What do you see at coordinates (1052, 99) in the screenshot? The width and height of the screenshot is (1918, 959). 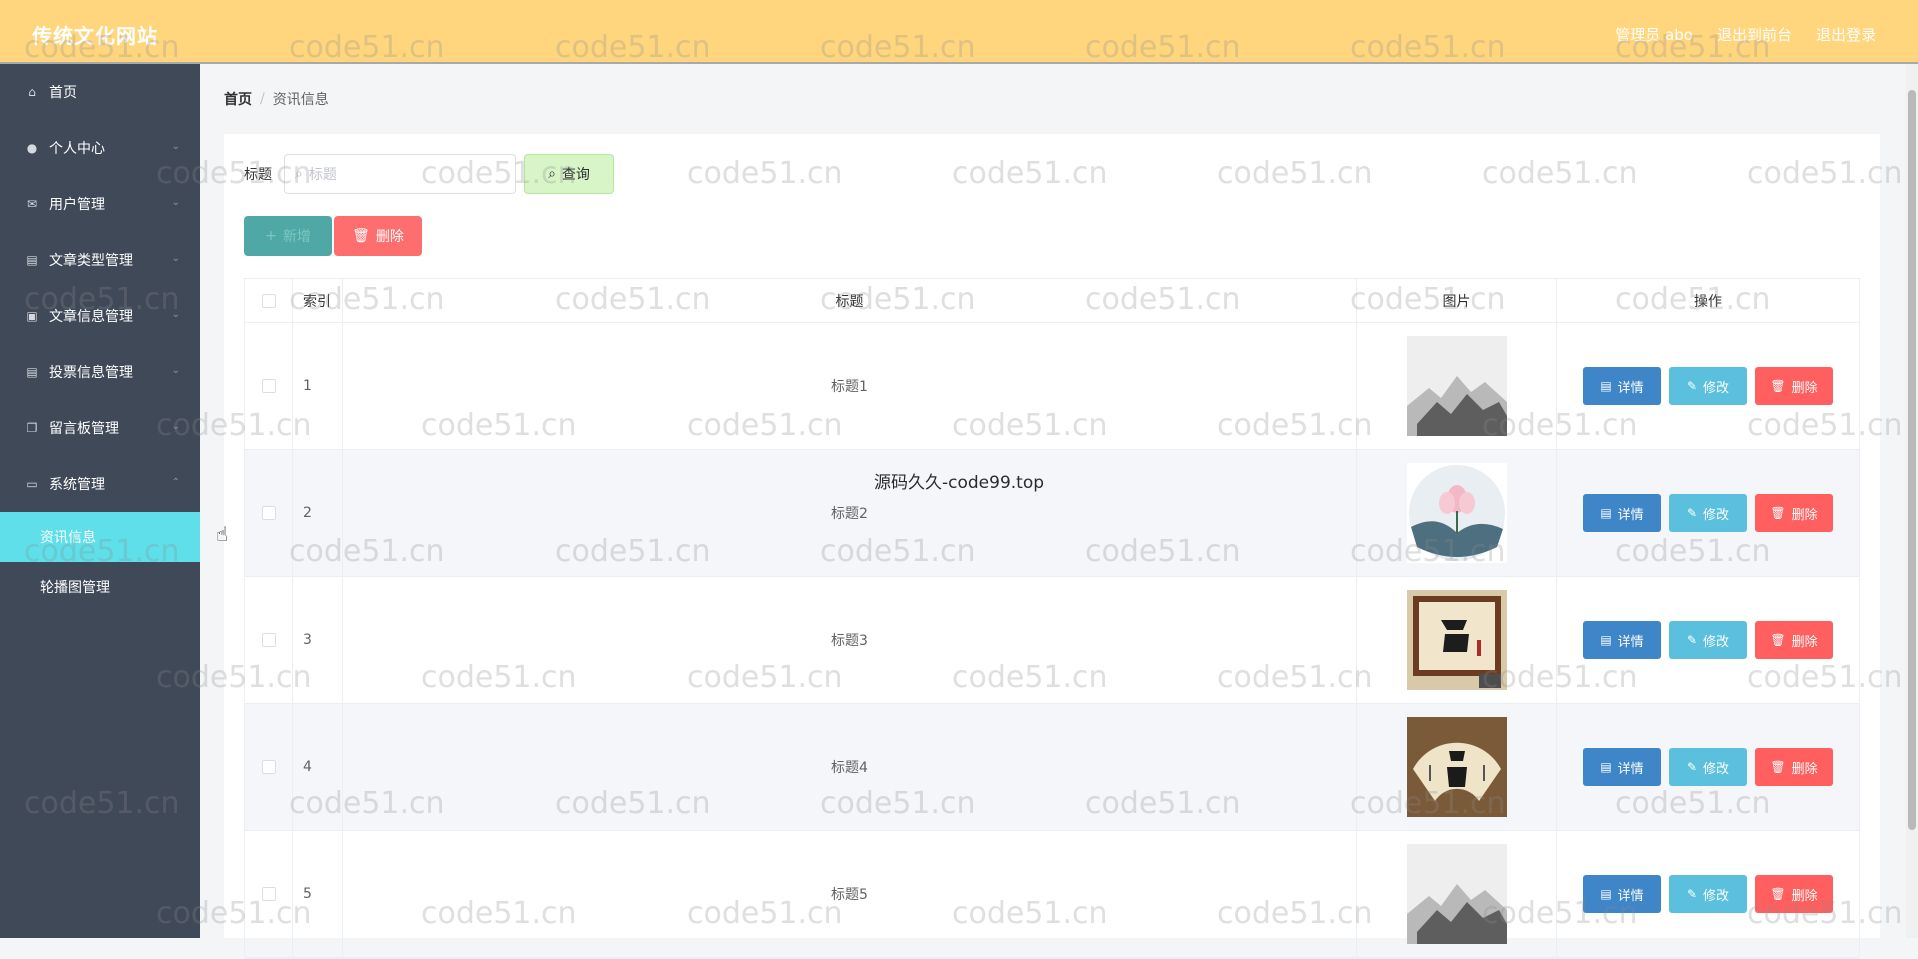 I see `breadcrumb: 首页 / 资讯信息` at bounding box center [1052, 99].